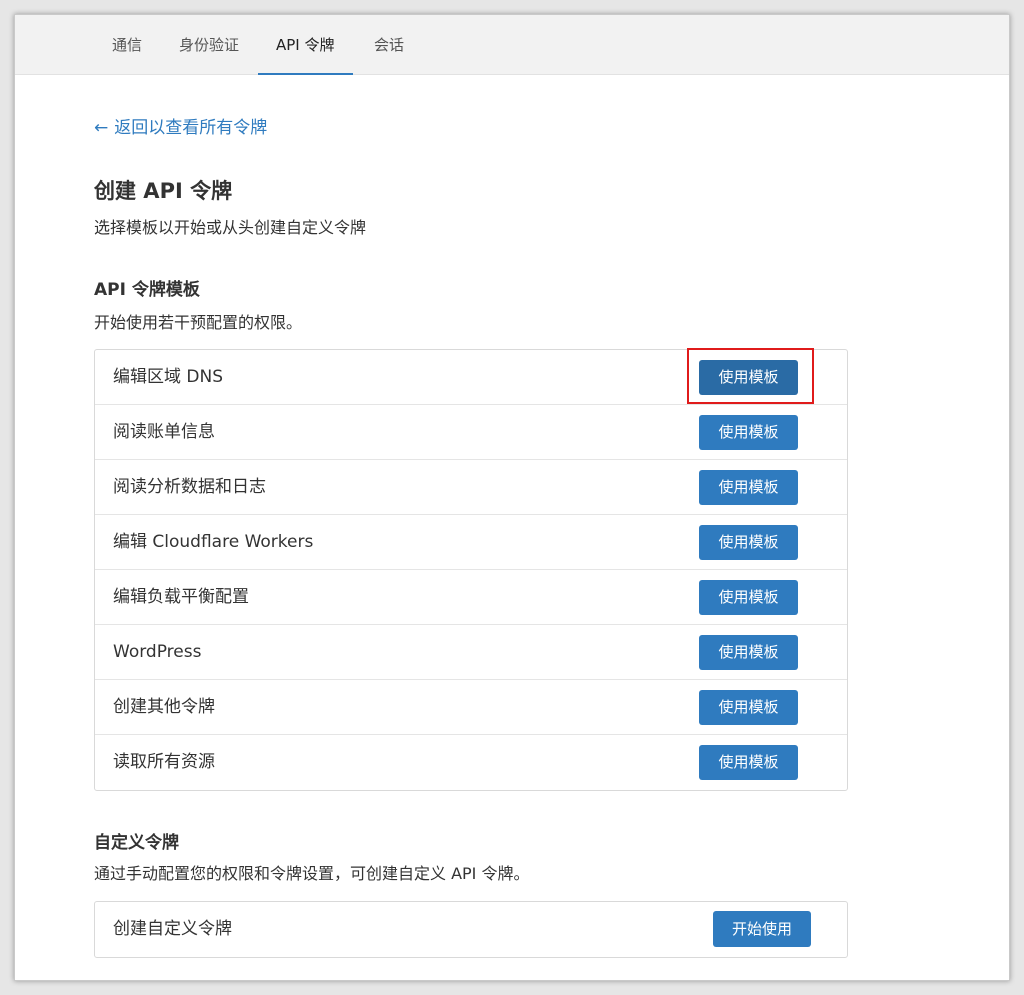 The width and height of the screenshot is (1024, 995). I want to click on use-template-button-wordpress: 使用模板, so click(748, 652).